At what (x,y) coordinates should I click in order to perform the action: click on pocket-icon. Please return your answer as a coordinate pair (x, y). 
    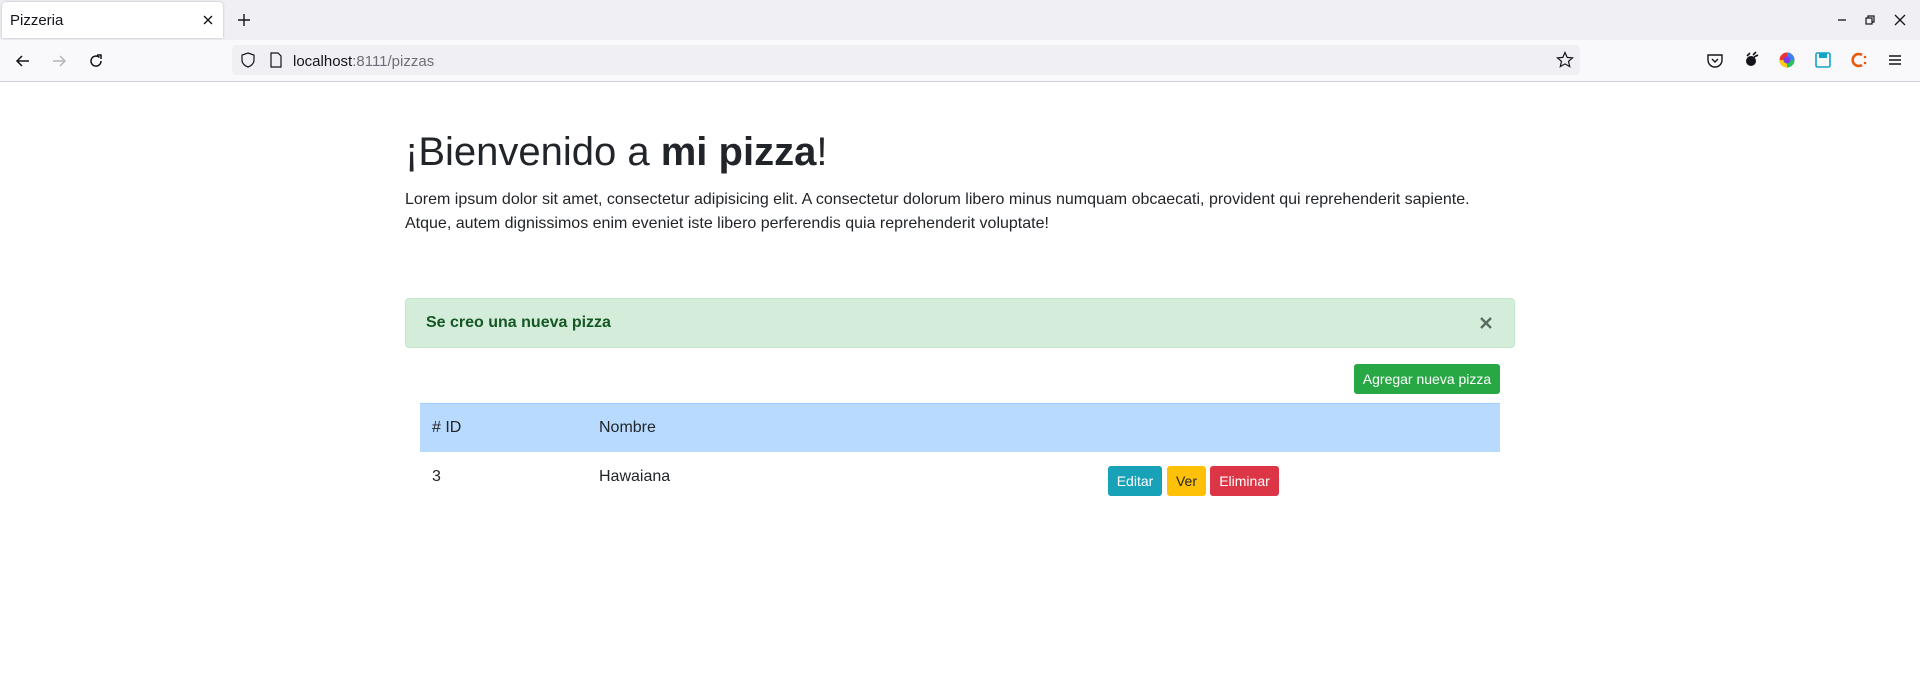
    Looking at the image, I should click on (1715, 60).